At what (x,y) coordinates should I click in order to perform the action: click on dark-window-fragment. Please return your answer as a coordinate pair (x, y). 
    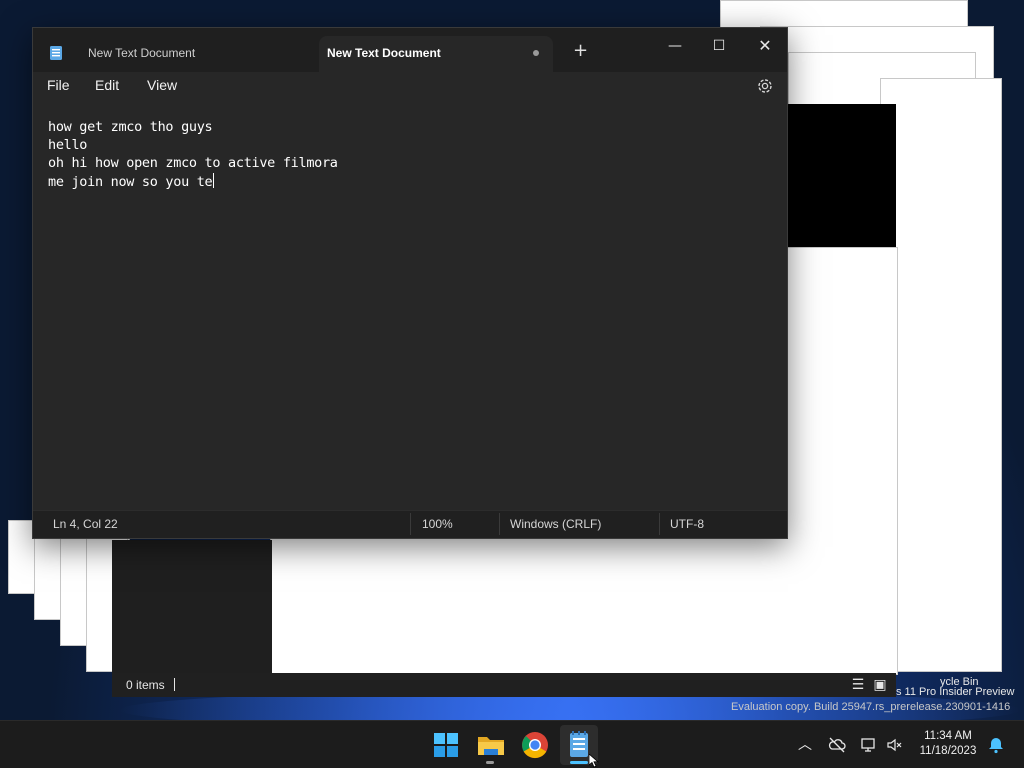
    Looking at the image, I should click on (842, 175).